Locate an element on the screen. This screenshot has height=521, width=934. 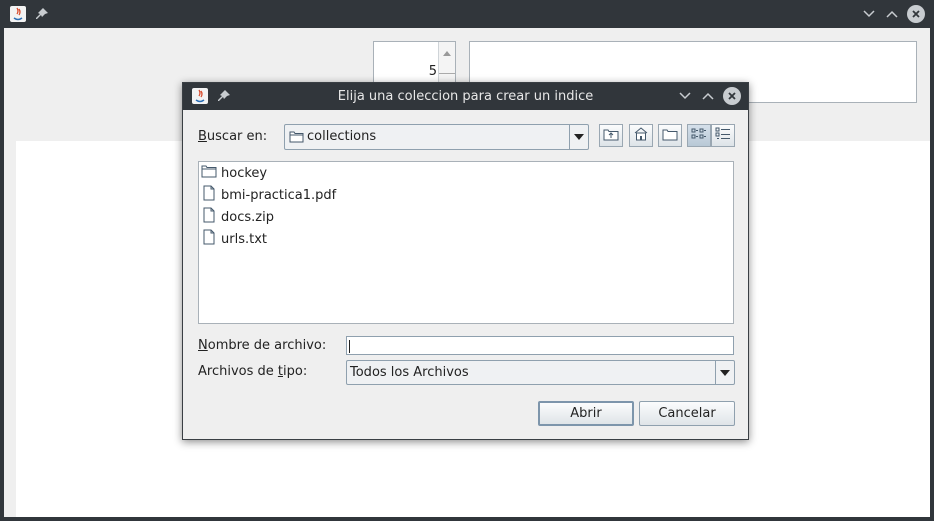
list-view-icon is located at coordinates (699, 136).